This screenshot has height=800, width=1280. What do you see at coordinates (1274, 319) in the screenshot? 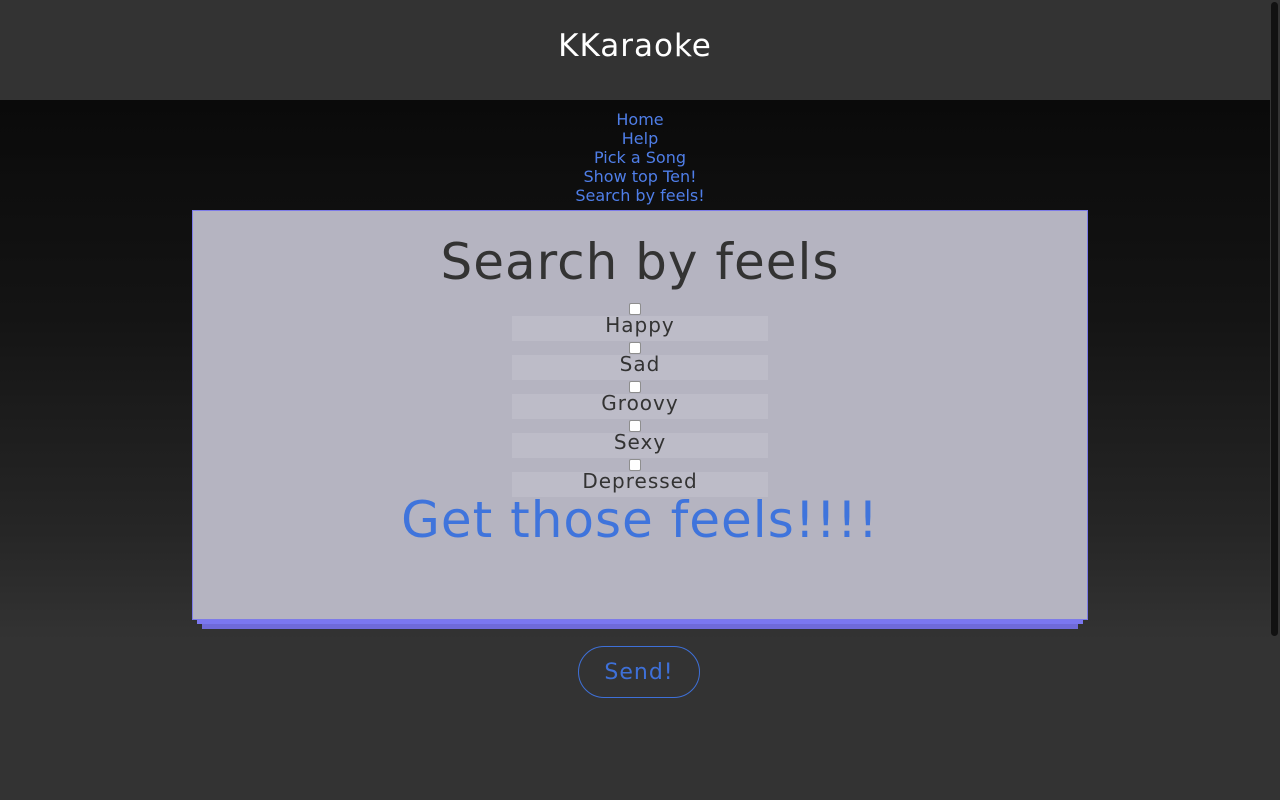
I see `scrollbar-thumb` at bounding box center [1274, 319].